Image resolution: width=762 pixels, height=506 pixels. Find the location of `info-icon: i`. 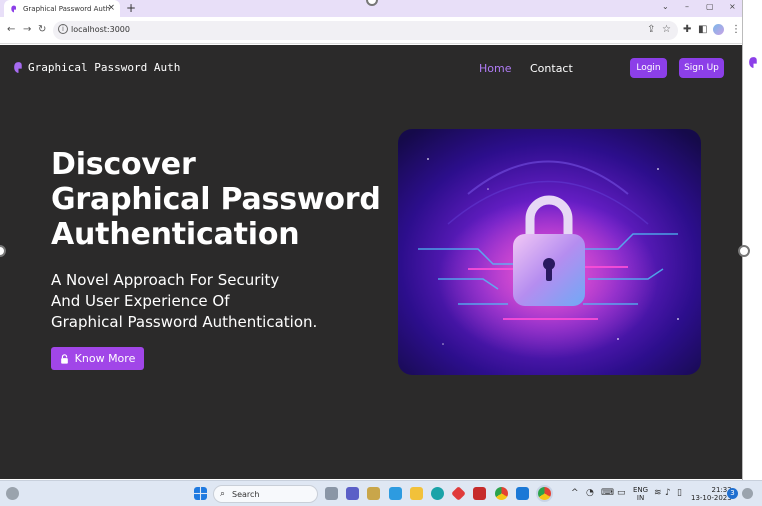

info-icon: i is located at coordinates (63, 29).